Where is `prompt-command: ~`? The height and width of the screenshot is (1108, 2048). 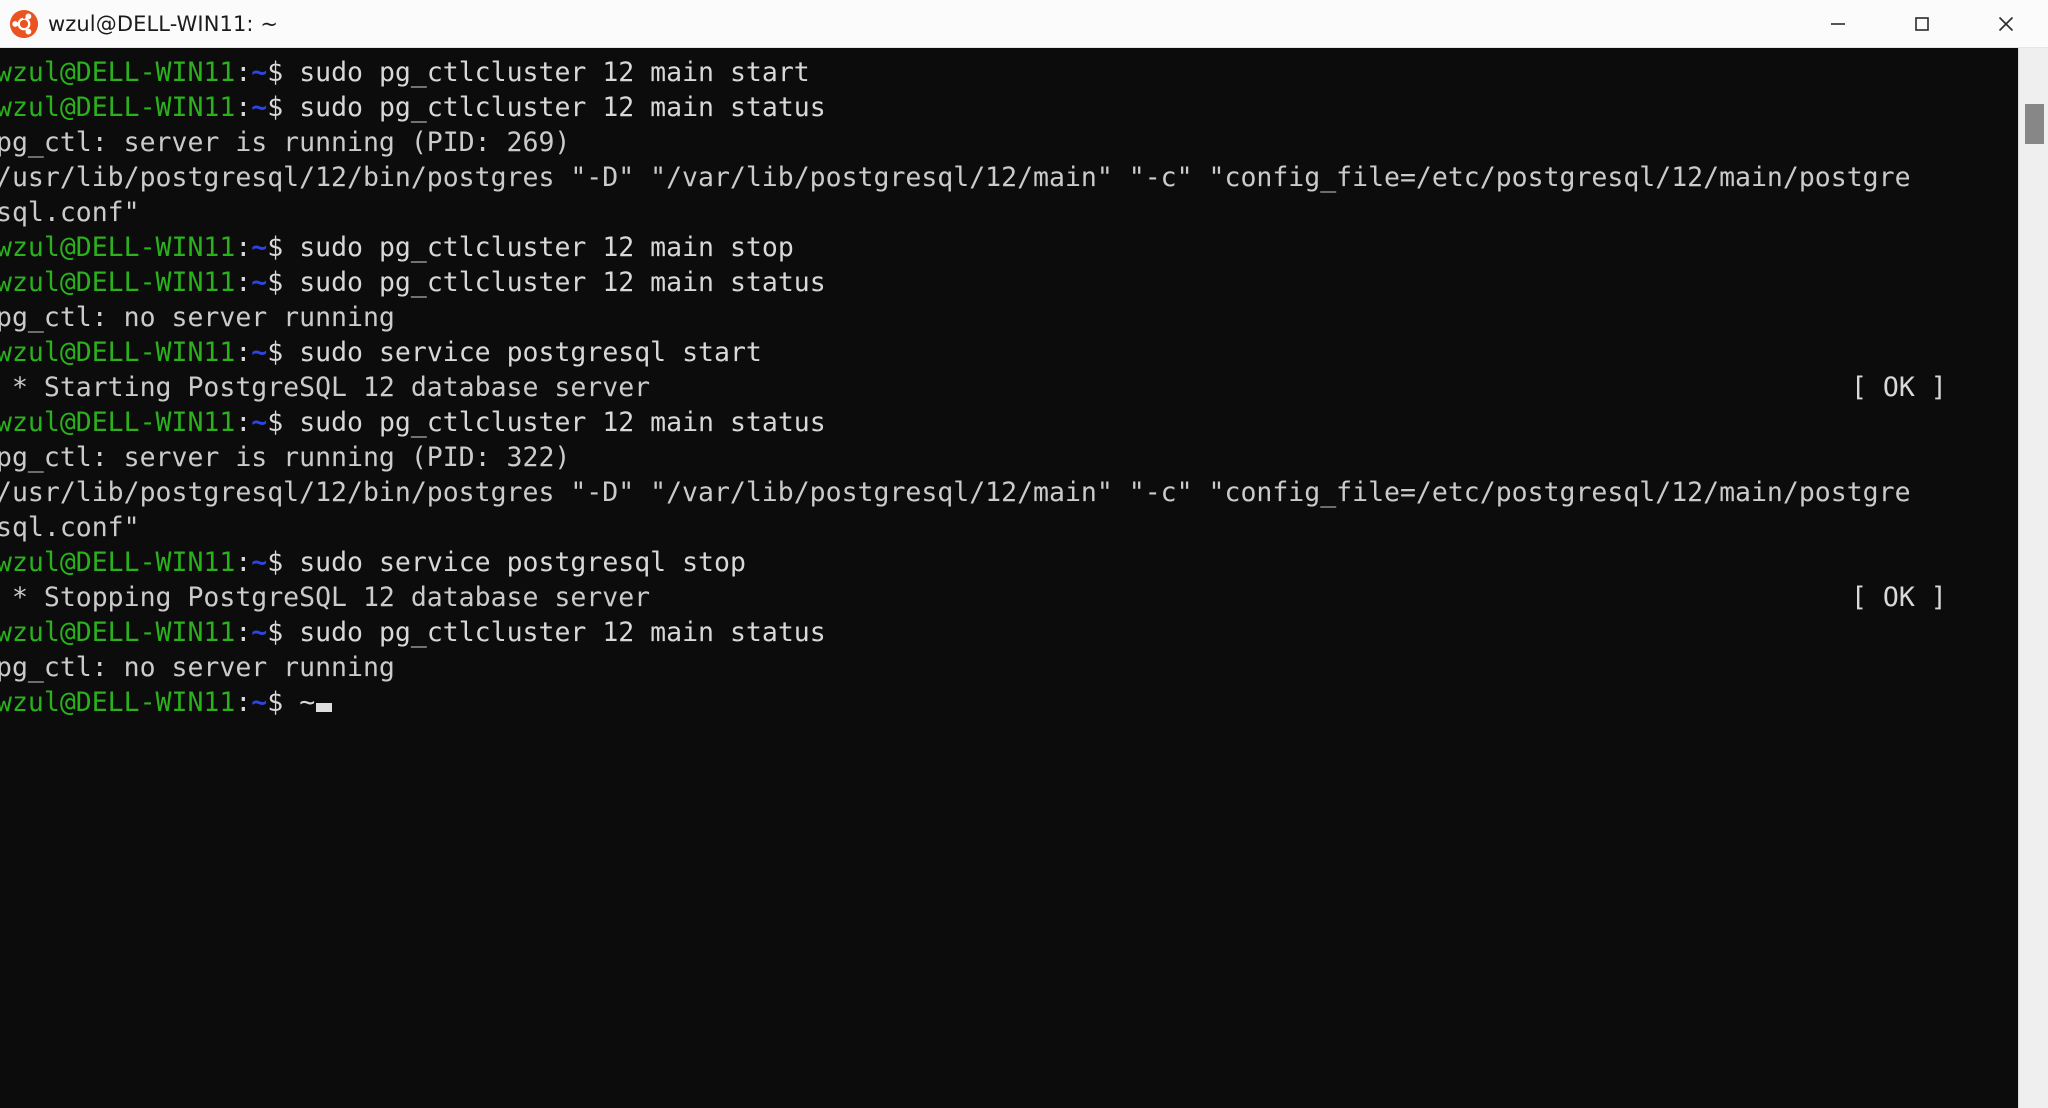 prompt-command: ~ is located at coordinates (299, 702).